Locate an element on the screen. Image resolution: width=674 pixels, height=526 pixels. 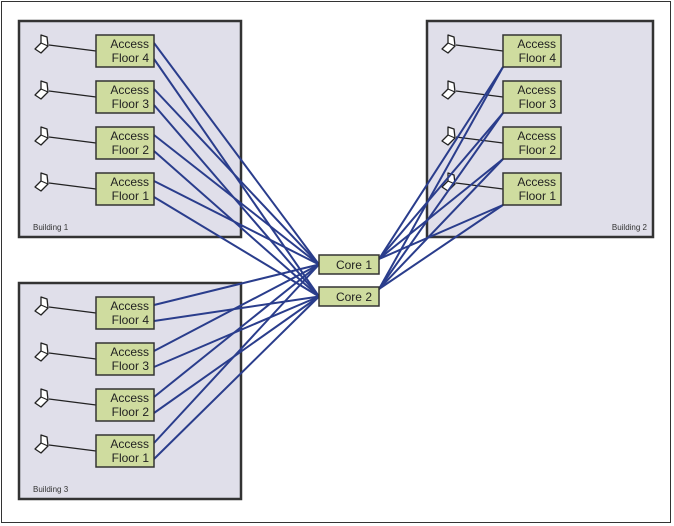
building-label: Building 3 is located at coordinates (51, 489).